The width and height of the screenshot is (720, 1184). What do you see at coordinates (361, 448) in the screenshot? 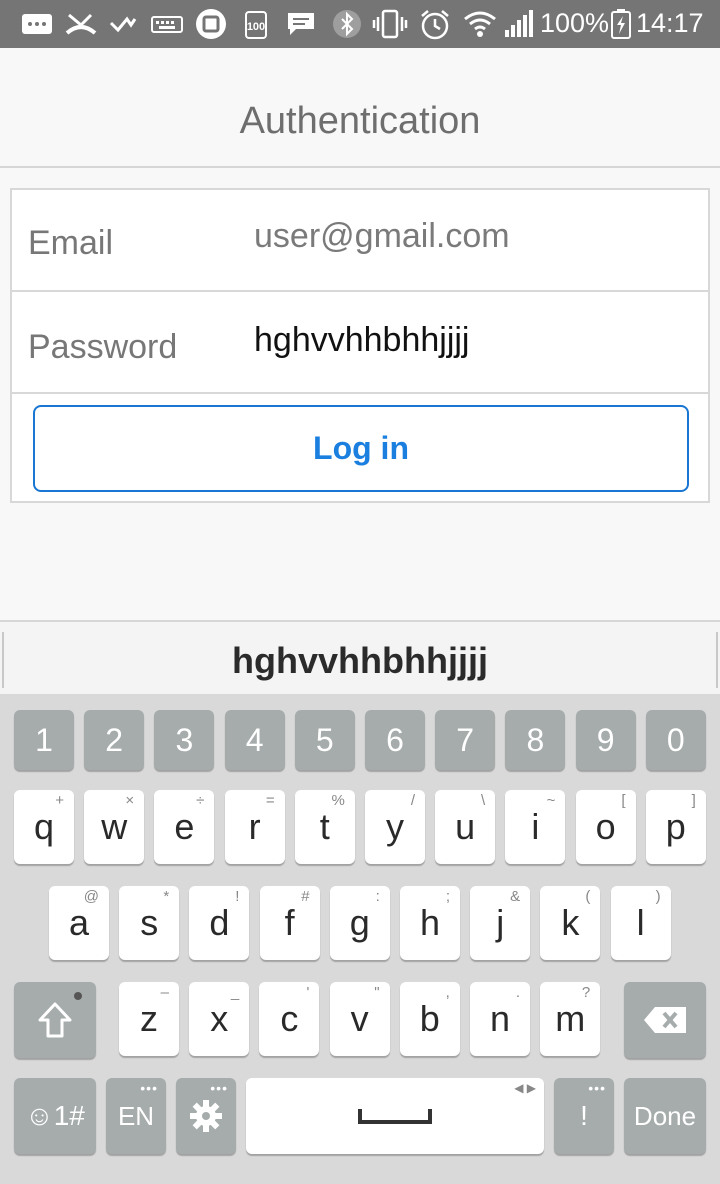
I see `login-button: Log in` at bounding box center [361, 448].